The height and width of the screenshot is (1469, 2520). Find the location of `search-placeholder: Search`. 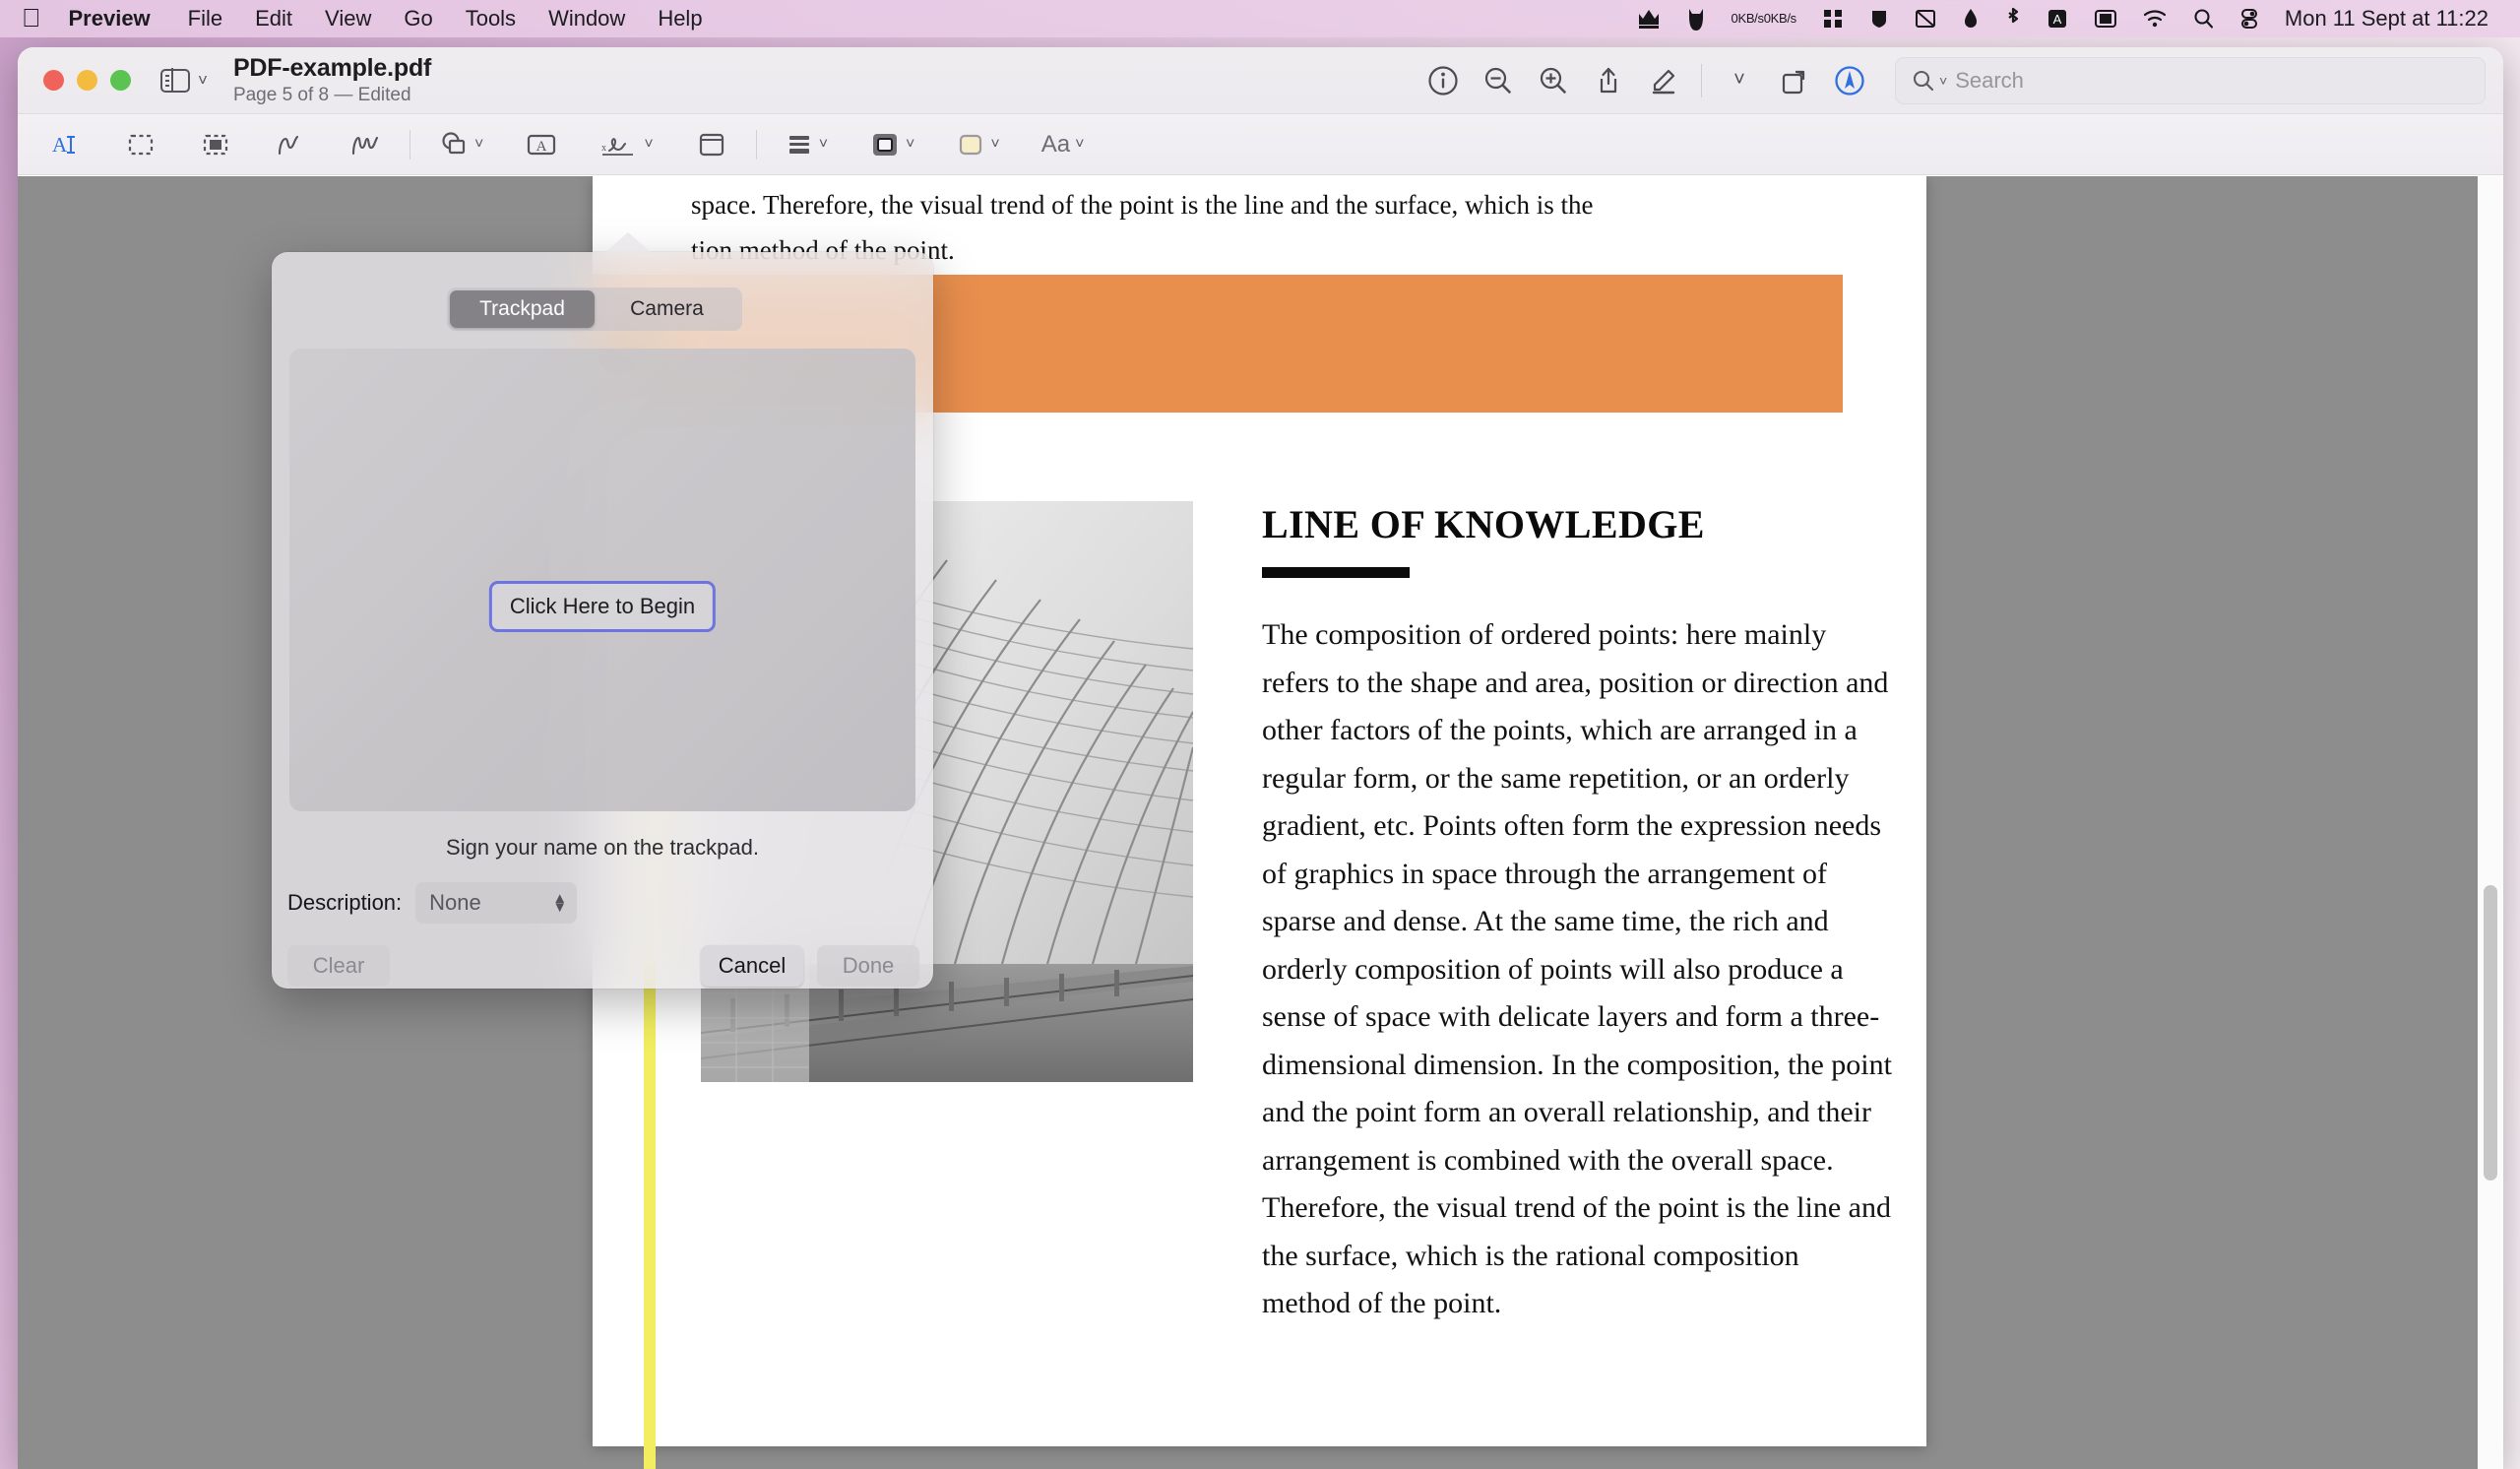

search-placeholder: Search is located at coordinates (1989, 80).